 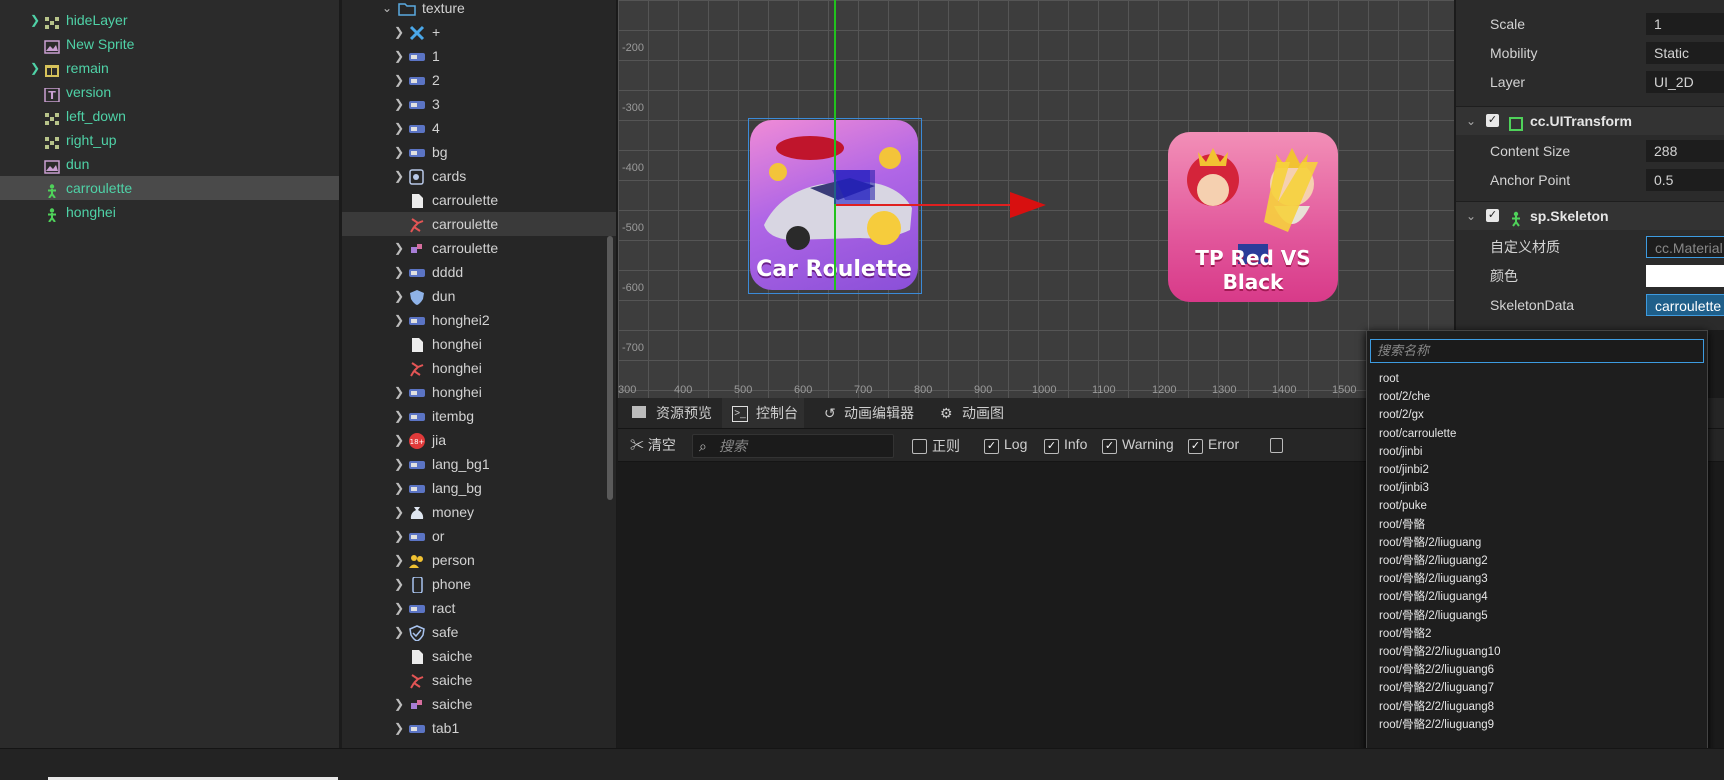 I want to click on dropdown-option: root/2/che, so click(x=1404, y=397).